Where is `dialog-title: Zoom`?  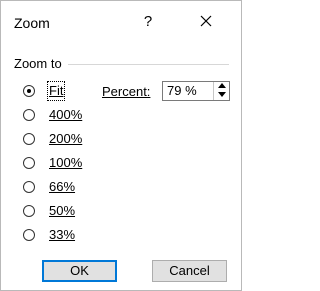
dialog-title: Zoom is located at coordinates (32, 23).